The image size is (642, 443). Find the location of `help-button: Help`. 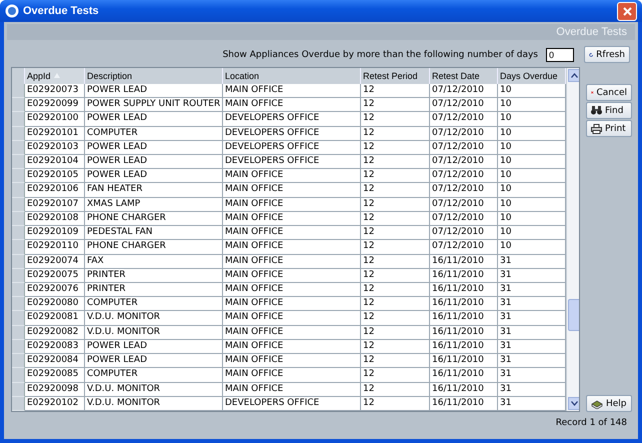

help-button: Help is located at coordinates (609, 403).